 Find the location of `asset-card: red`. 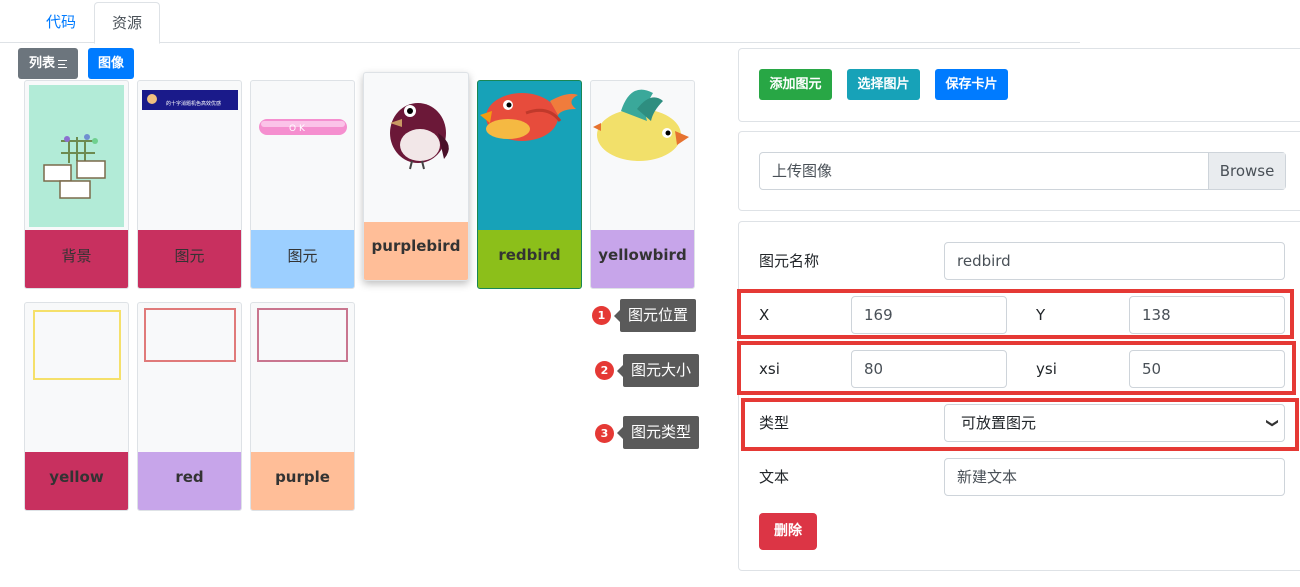

asset-card: red is located at coordinates (189, 406).